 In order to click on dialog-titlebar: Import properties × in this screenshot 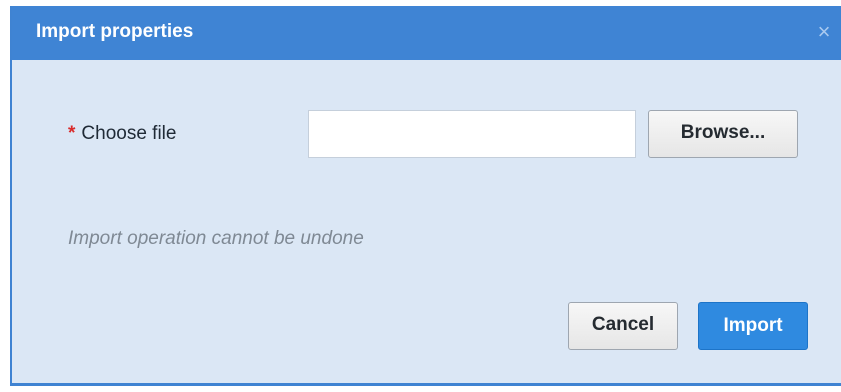, I will do `click(426, 33)`.